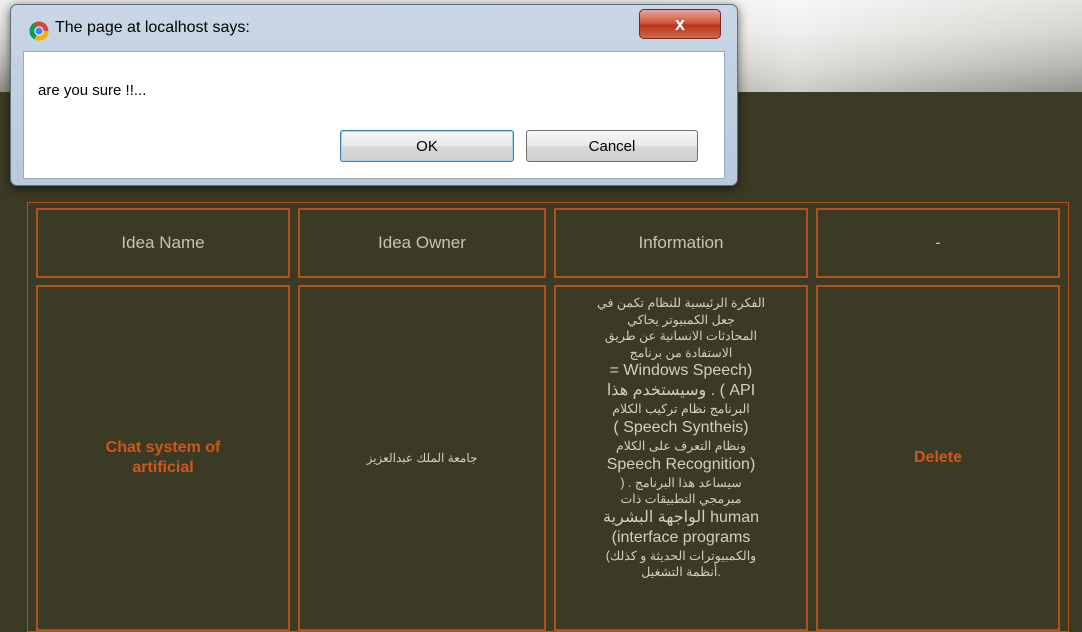 The image size is (1082, 632). Describe the element at coordinates (681, 537) in the screenshot. I see `info-line: interface programs)` at that location.